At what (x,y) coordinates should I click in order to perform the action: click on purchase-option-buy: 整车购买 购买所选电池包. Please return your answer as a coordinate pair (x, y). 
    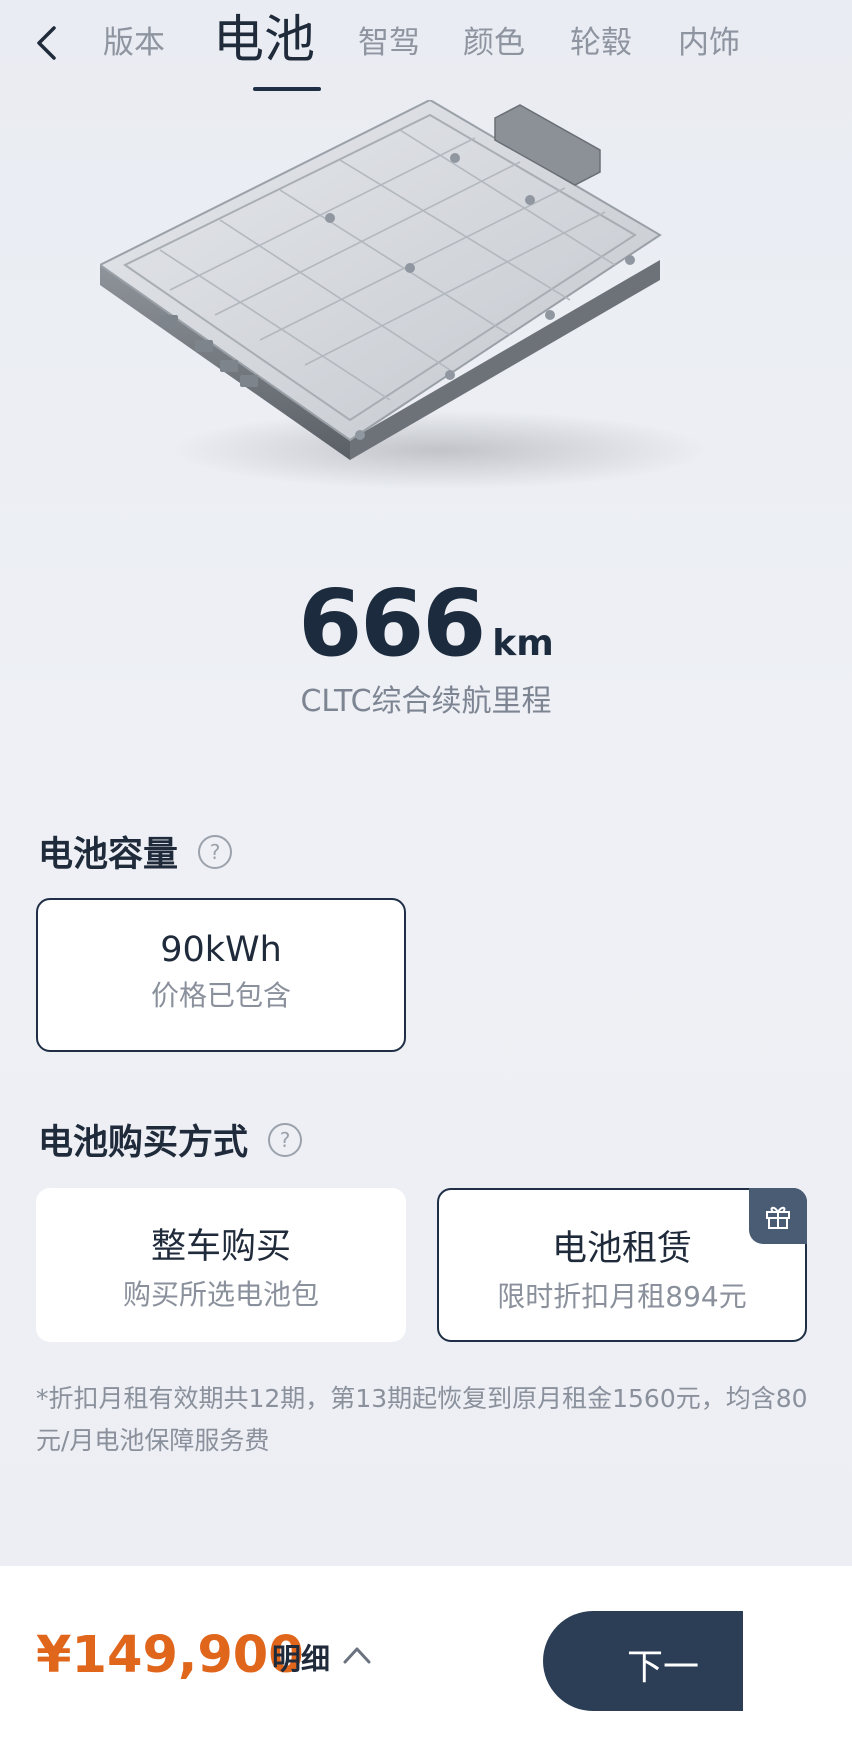
    Looking at the image, I should click on (221, 1265).